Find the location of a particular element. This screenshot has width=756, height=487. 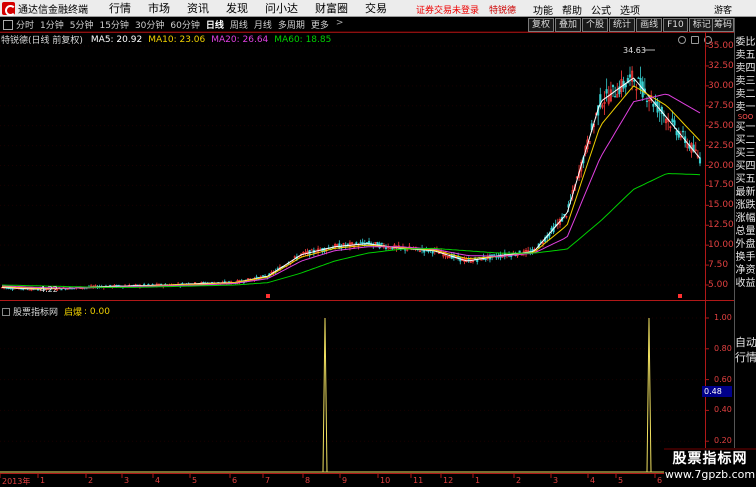

x-axis-label: 10 is located at coordinates (385, 480).